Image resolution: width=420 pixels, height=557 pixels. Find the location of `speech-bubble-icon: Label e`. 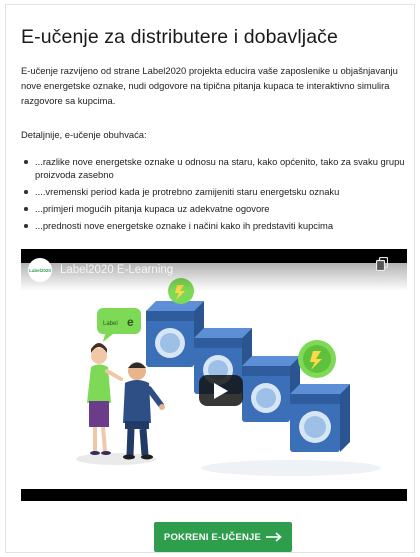

speech-bubble-icon: Label e is located at coordinates (119, 325).